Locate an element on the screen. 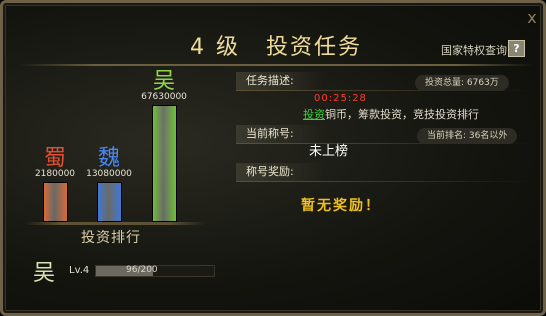  countdown-timer: 00:25:28 is located at coordinates (340, 98).